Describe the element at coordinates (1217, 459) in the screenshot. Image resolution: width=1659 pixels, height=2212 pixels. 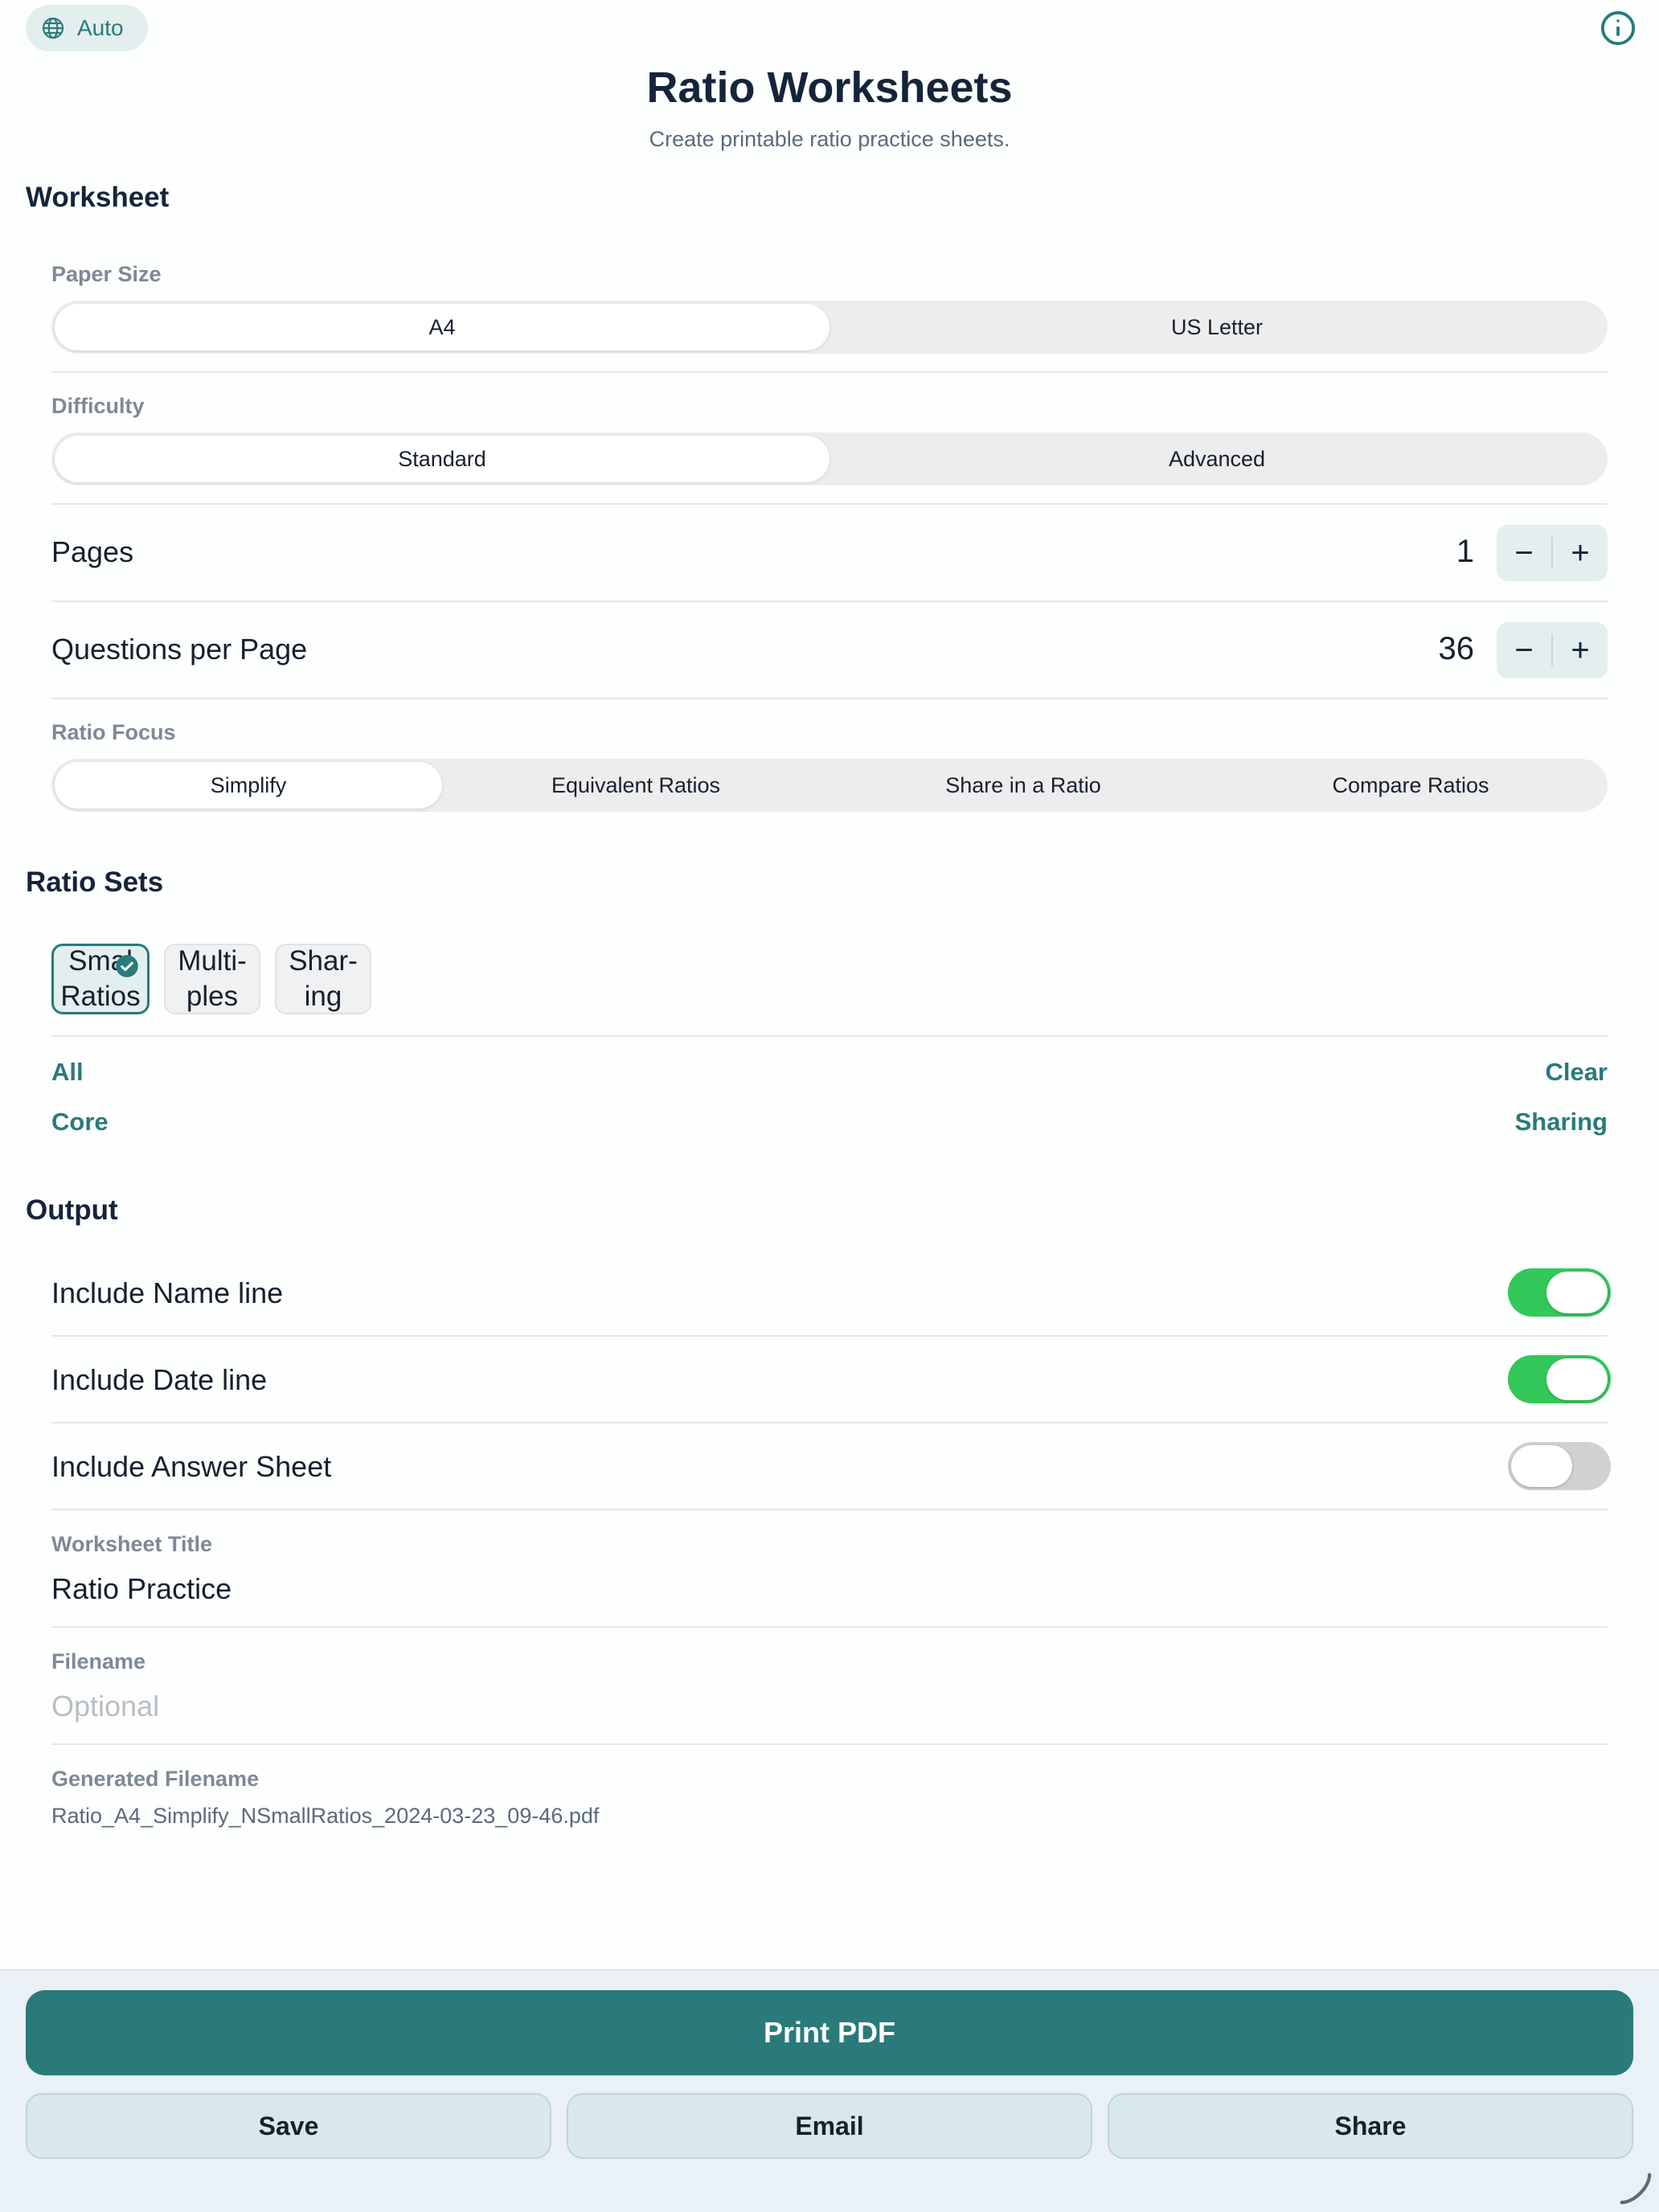
I see `difficulty-option-advanced: Advanced` at that location.